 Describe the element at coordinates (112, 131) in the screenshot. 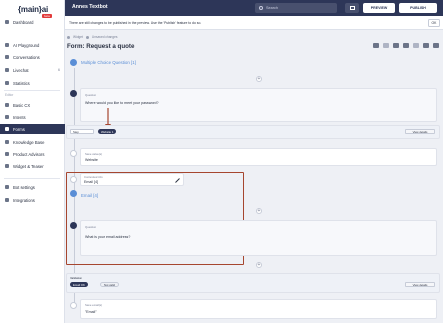

I see `condition-chip-count: 1` at that location.